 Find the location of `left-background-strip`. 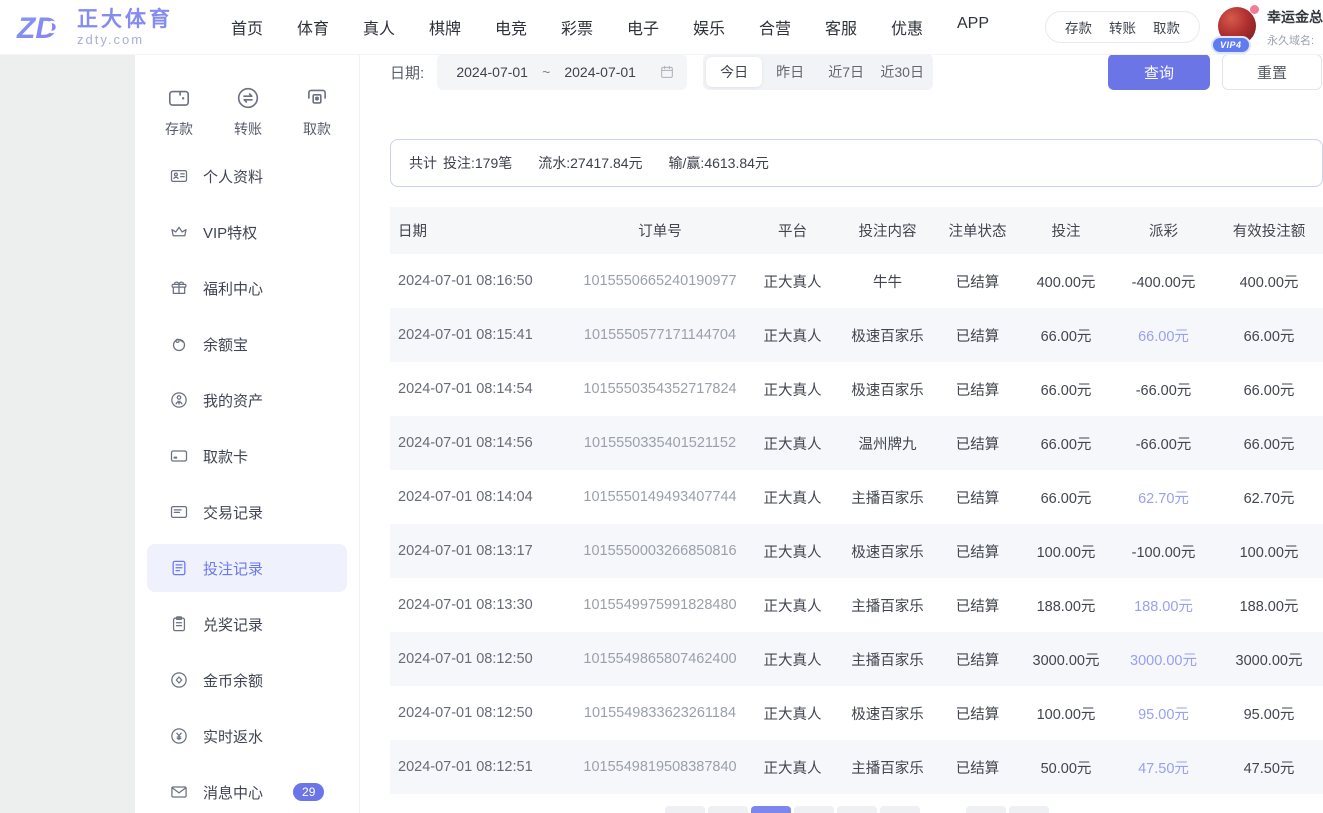

left-background-strip is located at coordinates (67, 434).